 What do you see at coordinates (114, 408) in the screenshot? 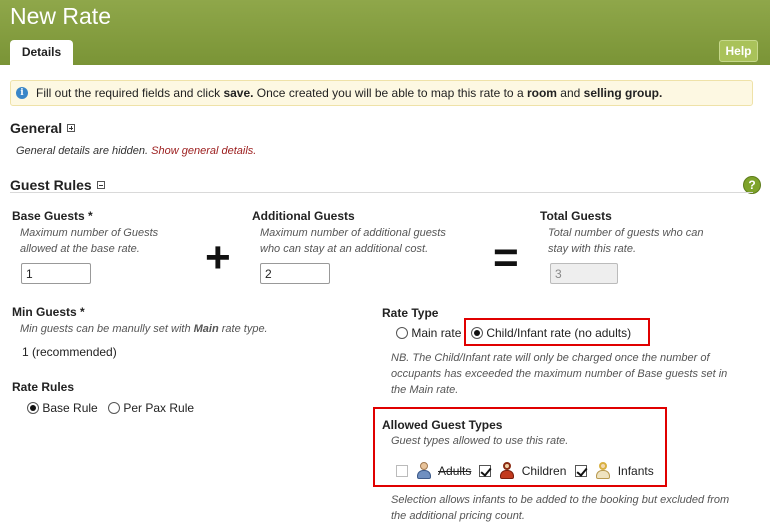
I see `per-pax-rule-radio` at bounding box center [114, 408].